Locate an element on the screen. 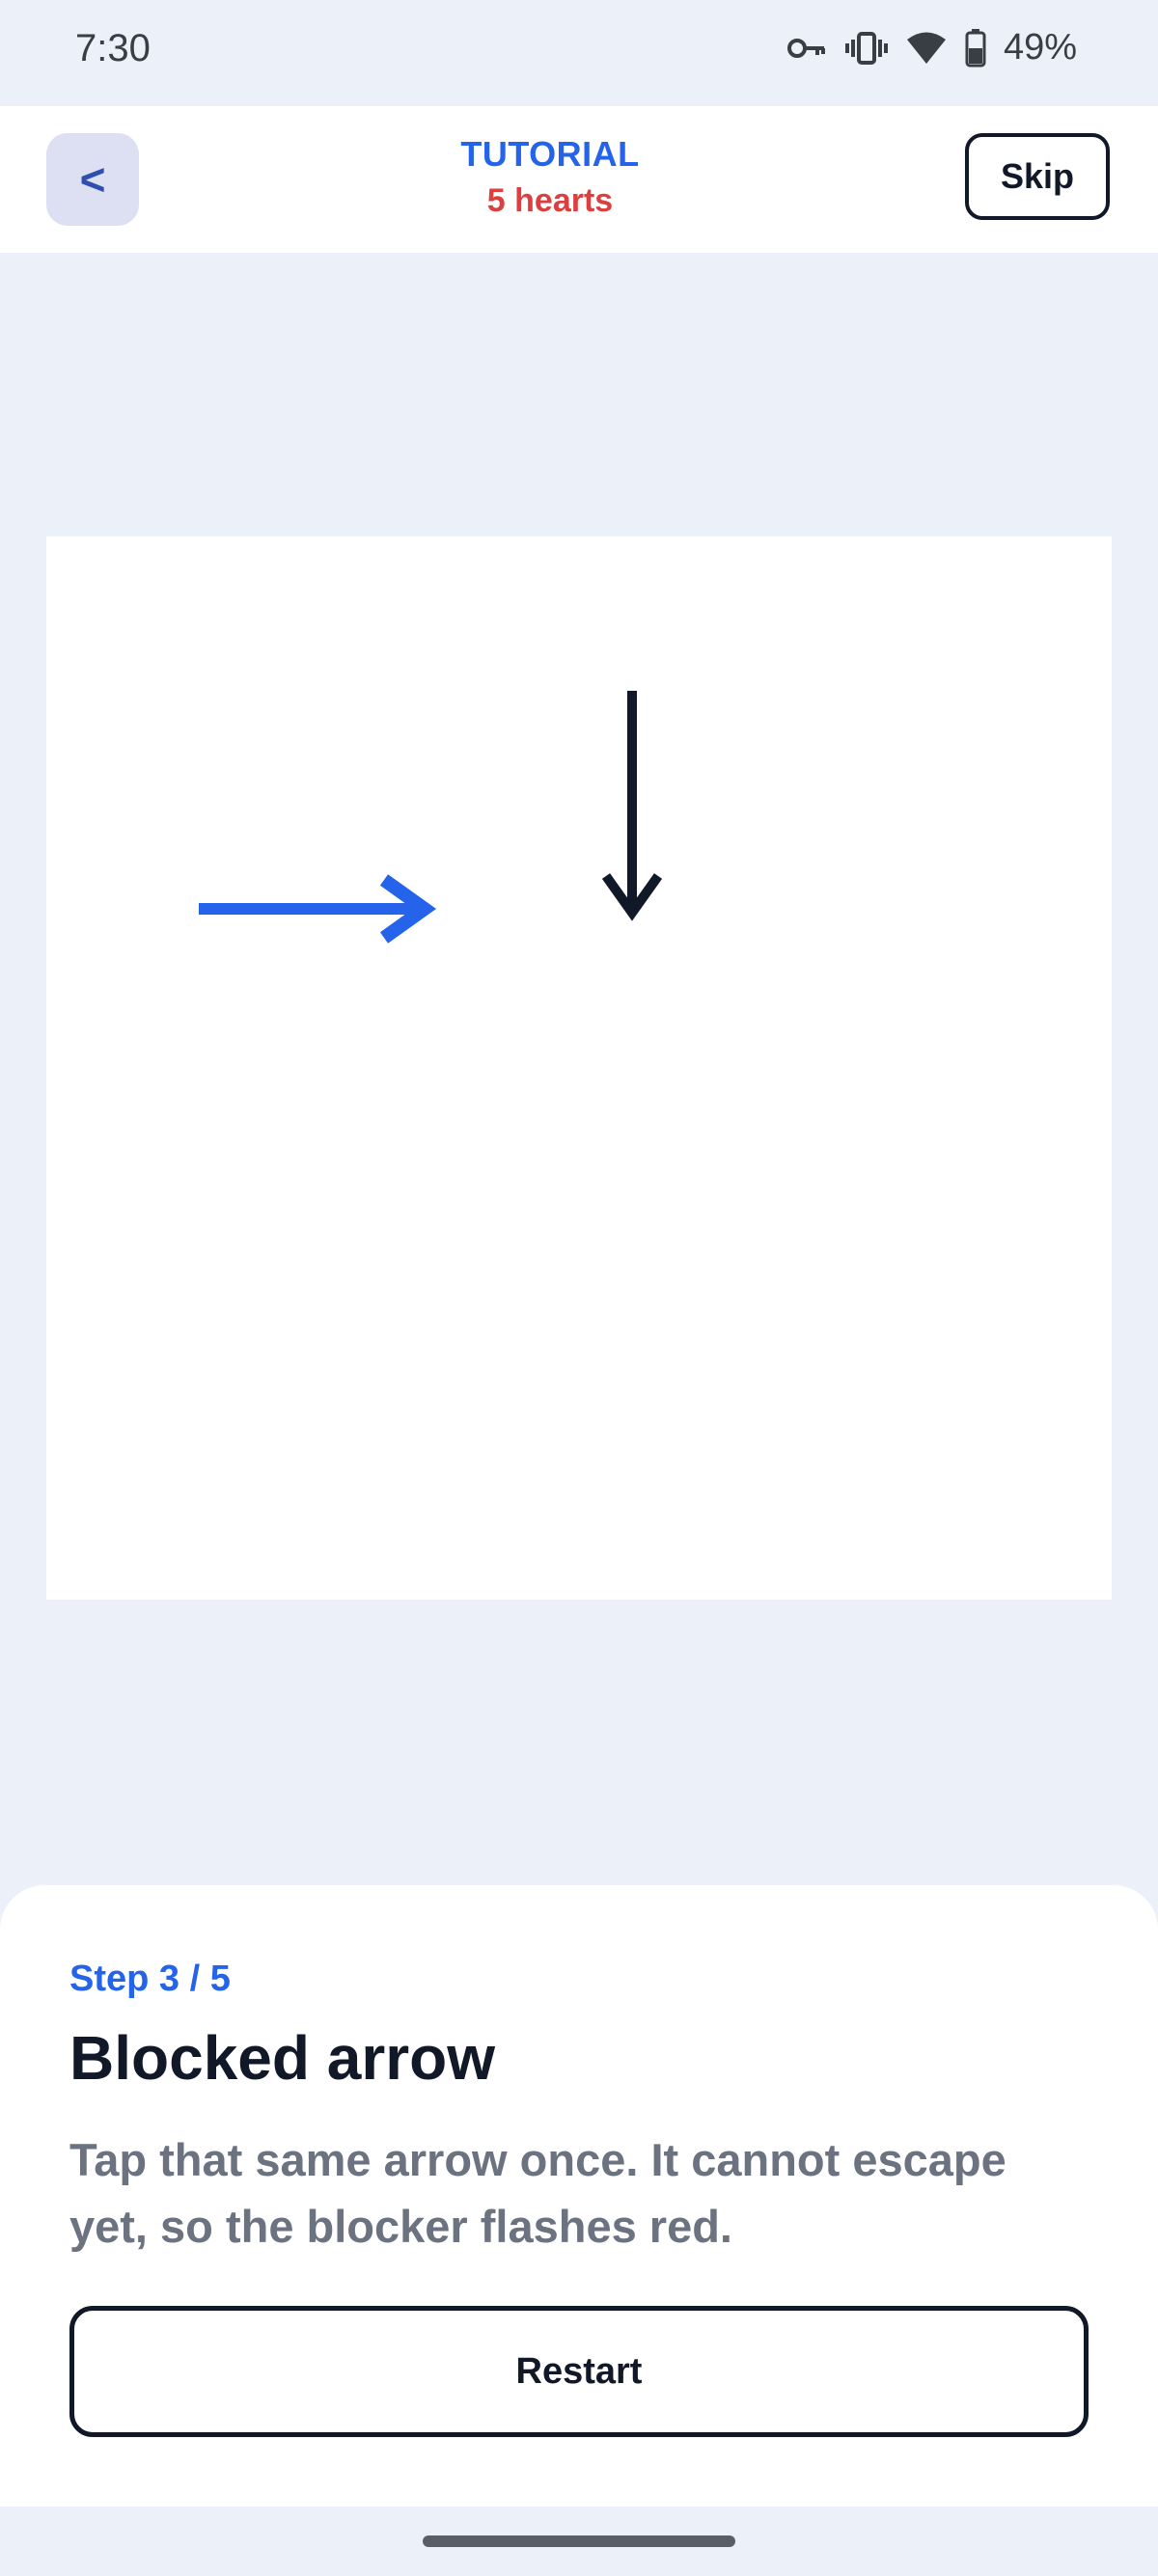  wifi-icon is located at coordinates (926, 49).